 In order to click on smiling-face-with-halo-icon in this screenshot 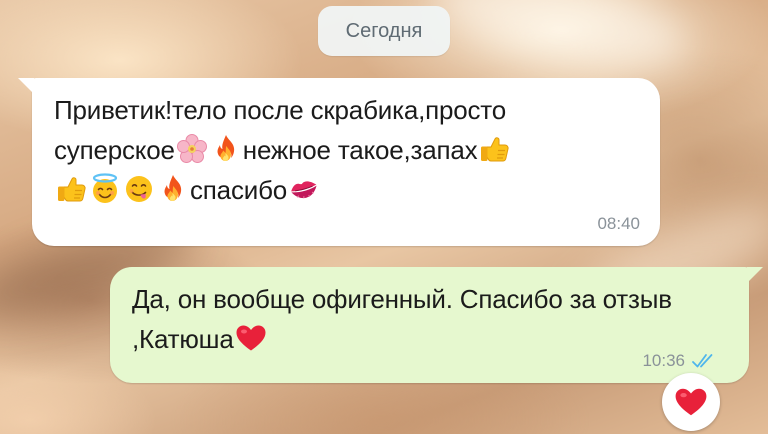, I will do `click(105, 189)`.